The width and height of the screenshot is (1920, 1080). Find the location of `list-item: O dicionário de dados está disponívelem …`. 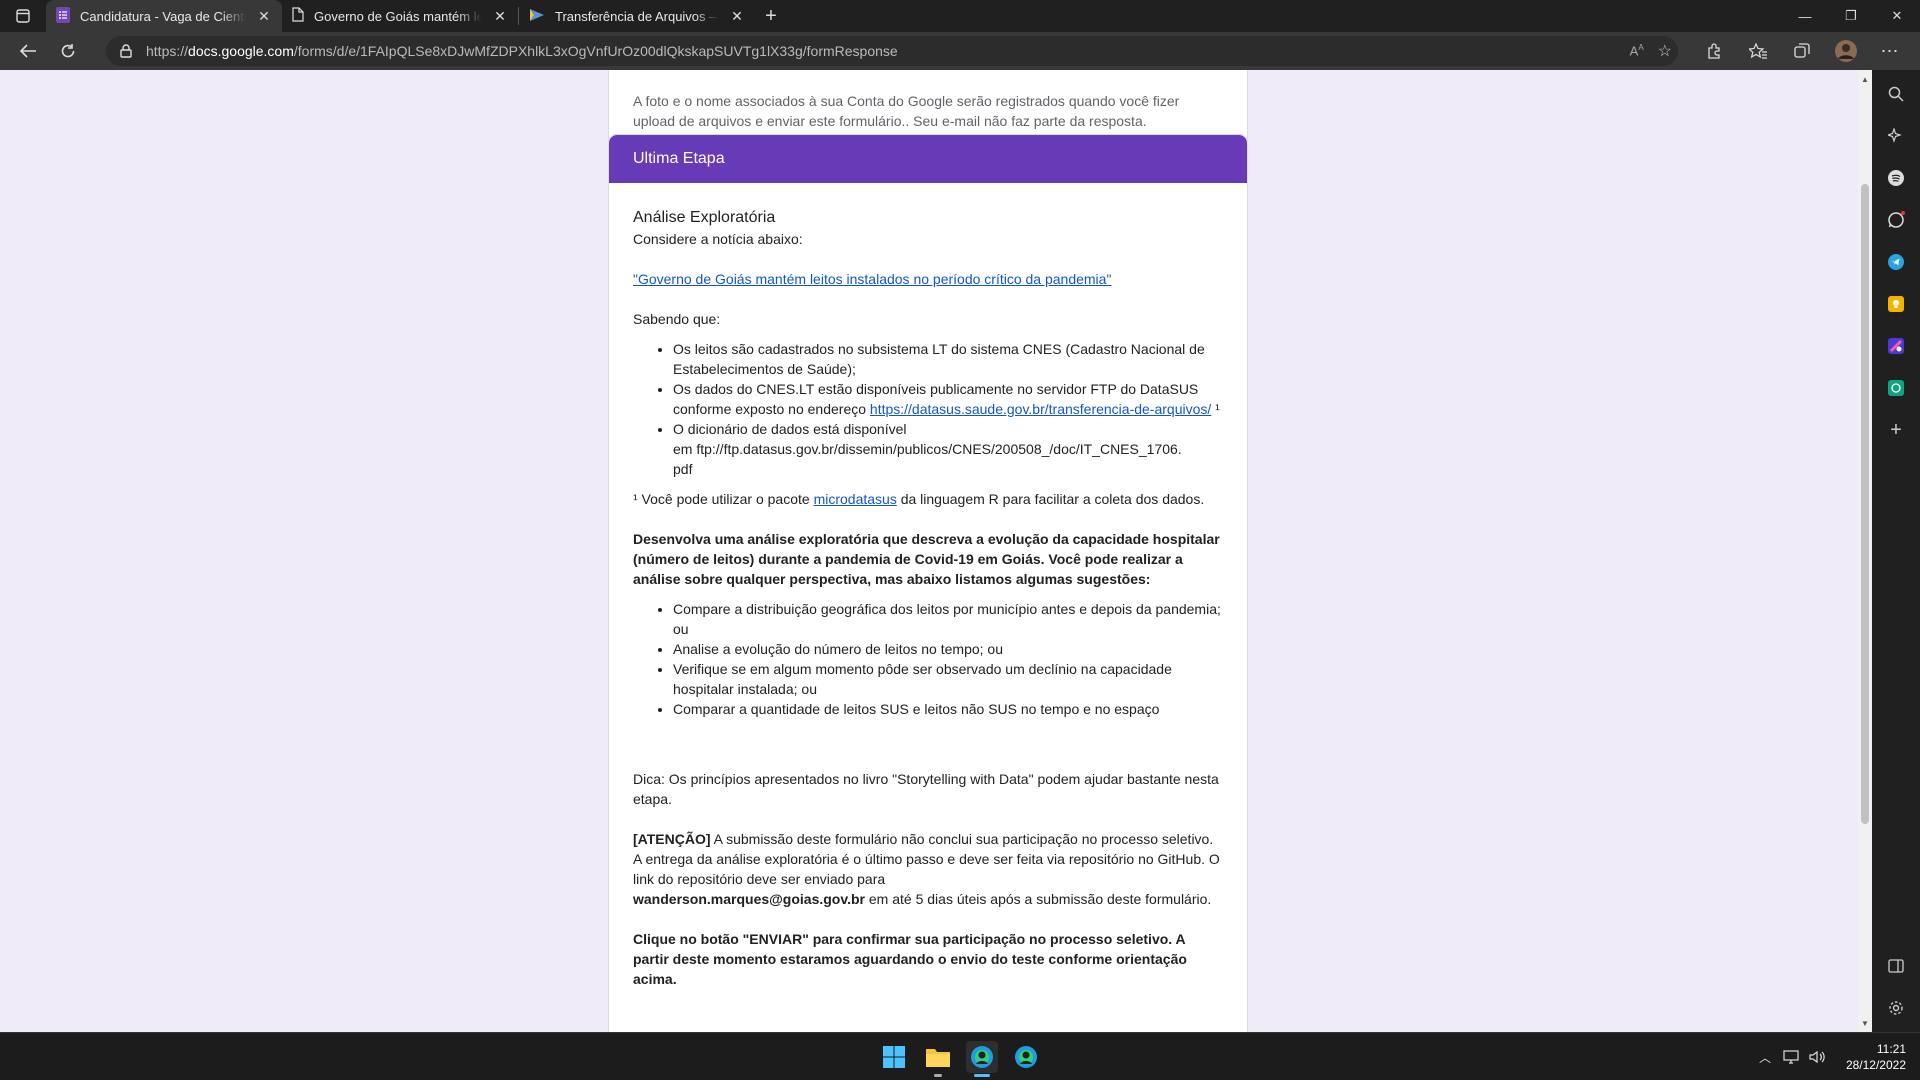

list-item: O dicionário de dados está disponívelem … is located at coordinates (948, 449).